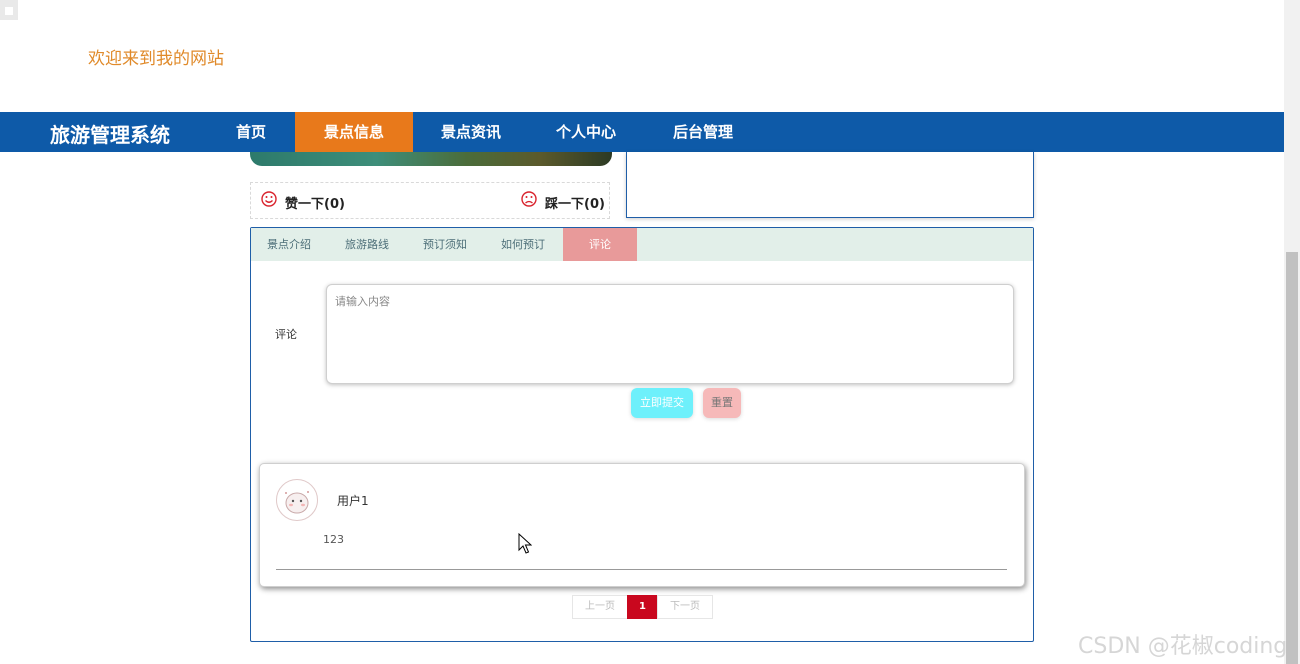 This screenshot has width=1300, height=664. Describe the element at coordinates (586, 132) in the screenshot. I see `nav-item-profile: 个人中心` at that location.